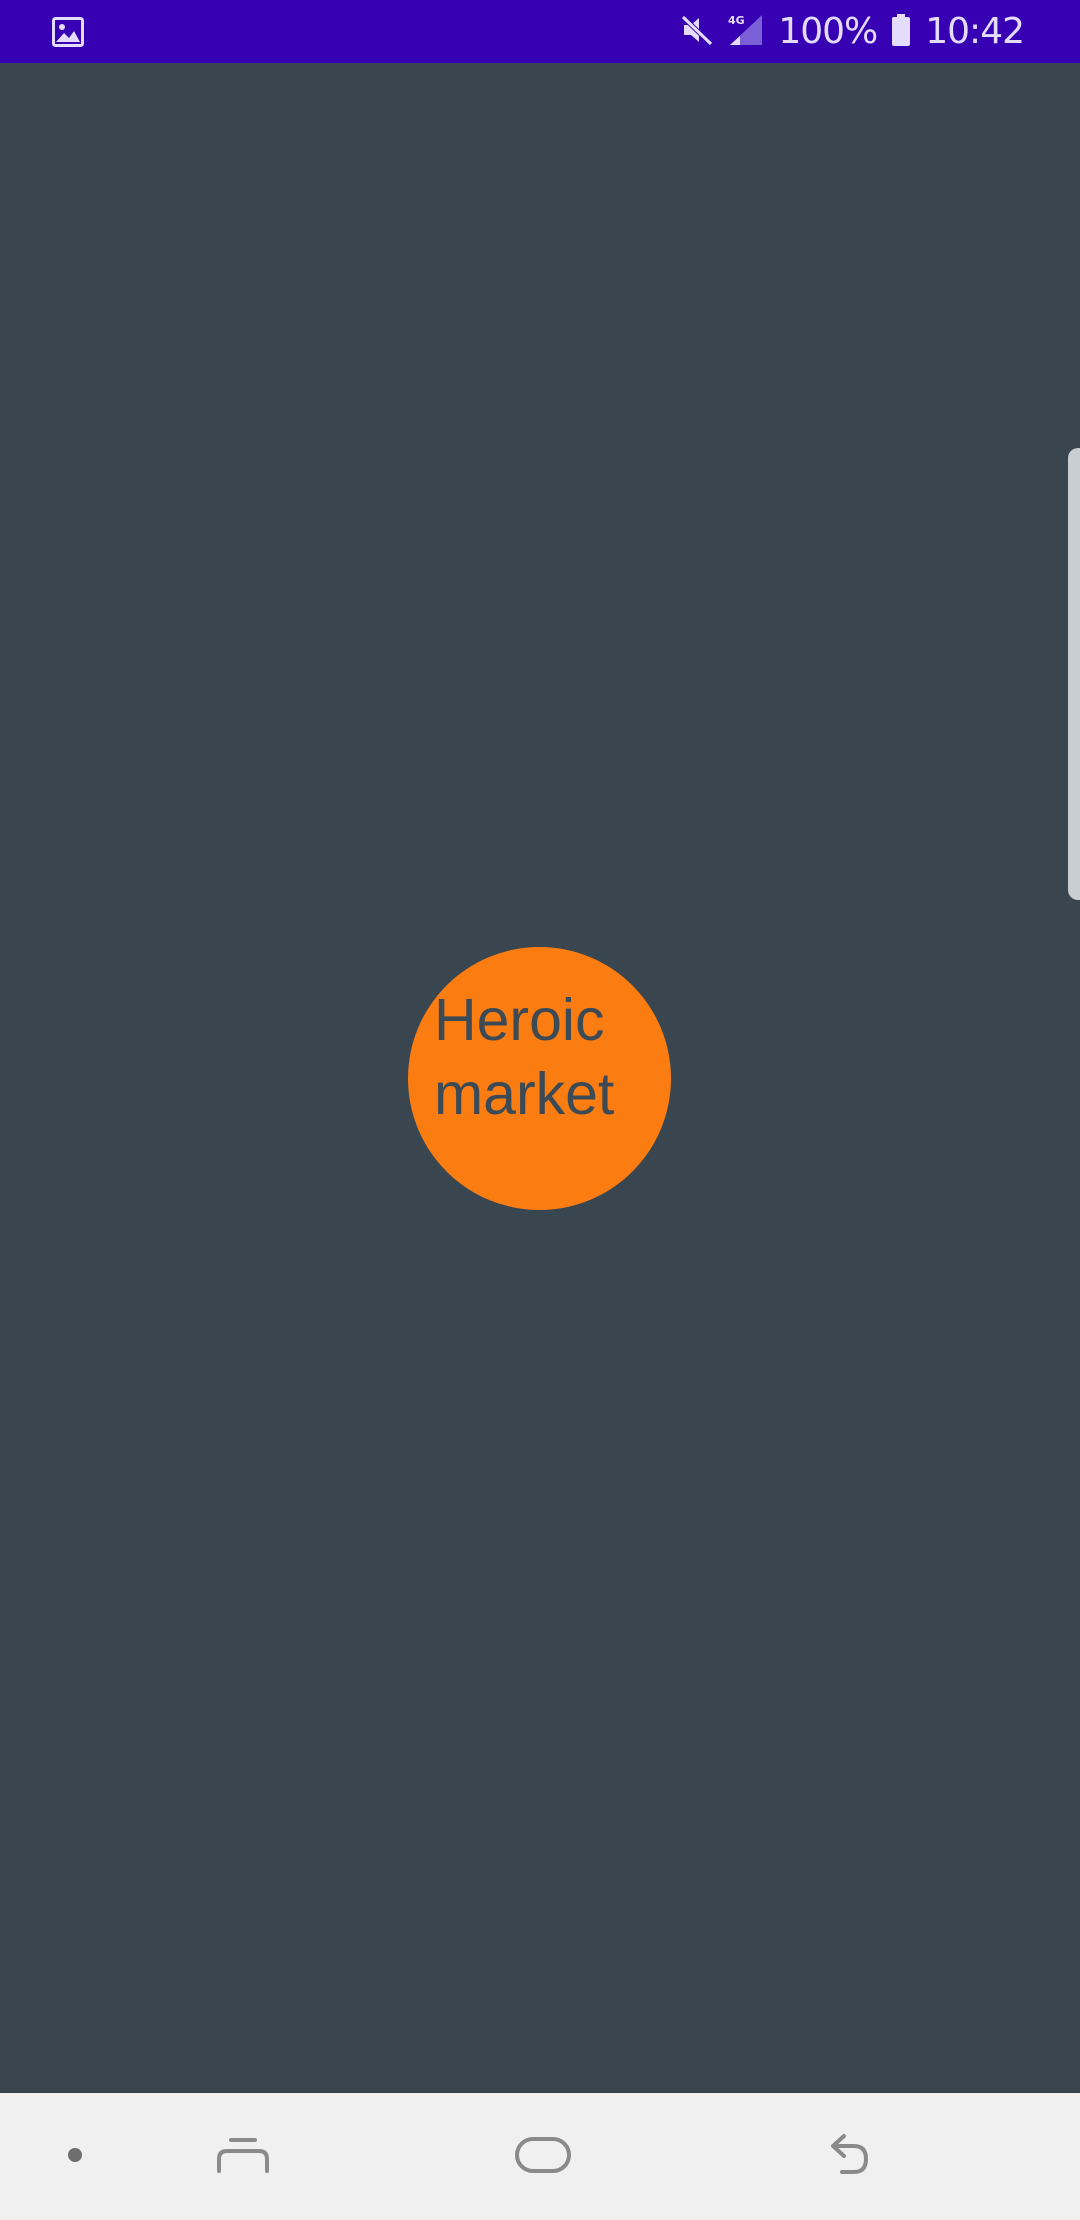  What do you see at coordinates (901, 31) in the screenshot?
I see `battery-icon` at bounding box center [901, 31].